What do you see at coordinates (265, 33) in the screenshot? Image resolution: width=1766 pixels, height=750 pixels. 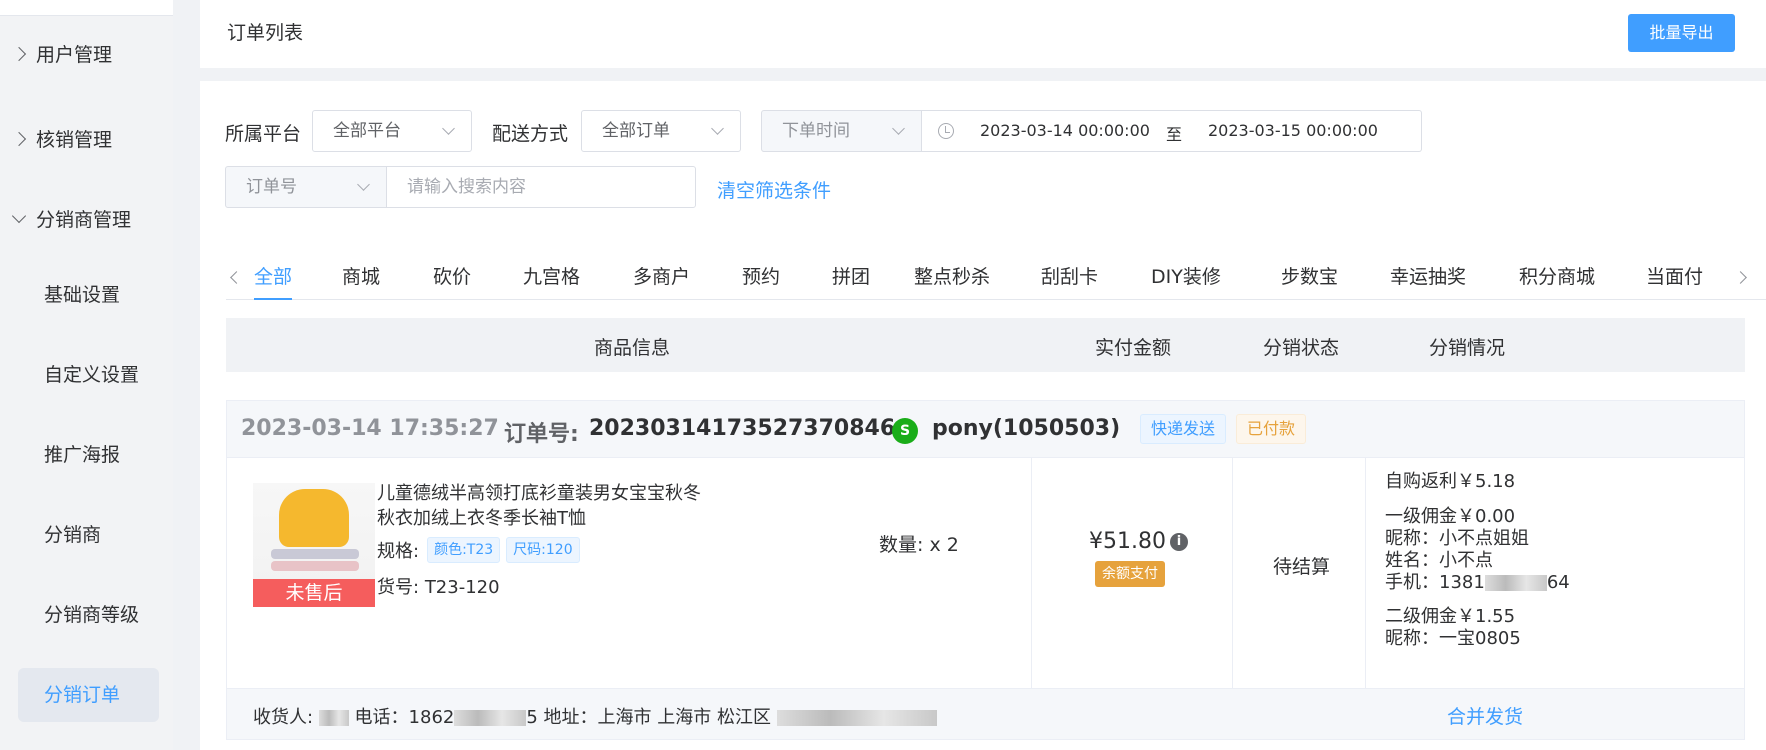 I see `page-title: 订单列表` at bounding box center [265, 33].